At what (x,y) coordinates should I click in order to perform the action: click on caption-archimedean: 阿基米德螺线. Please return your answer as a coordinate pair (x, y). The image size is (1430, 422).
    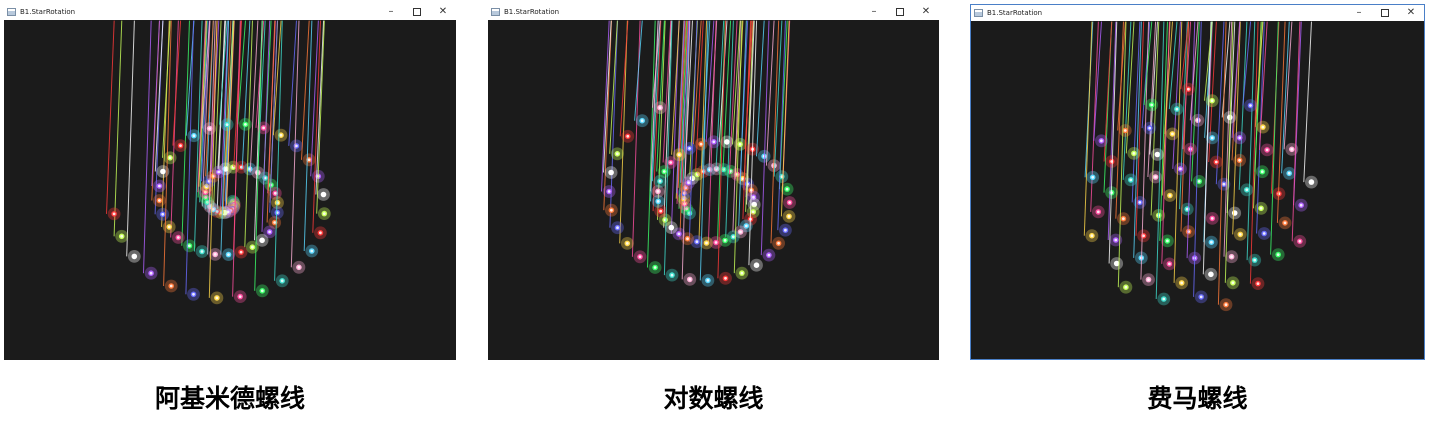
    Looking at the image, I should click on (229, 398).